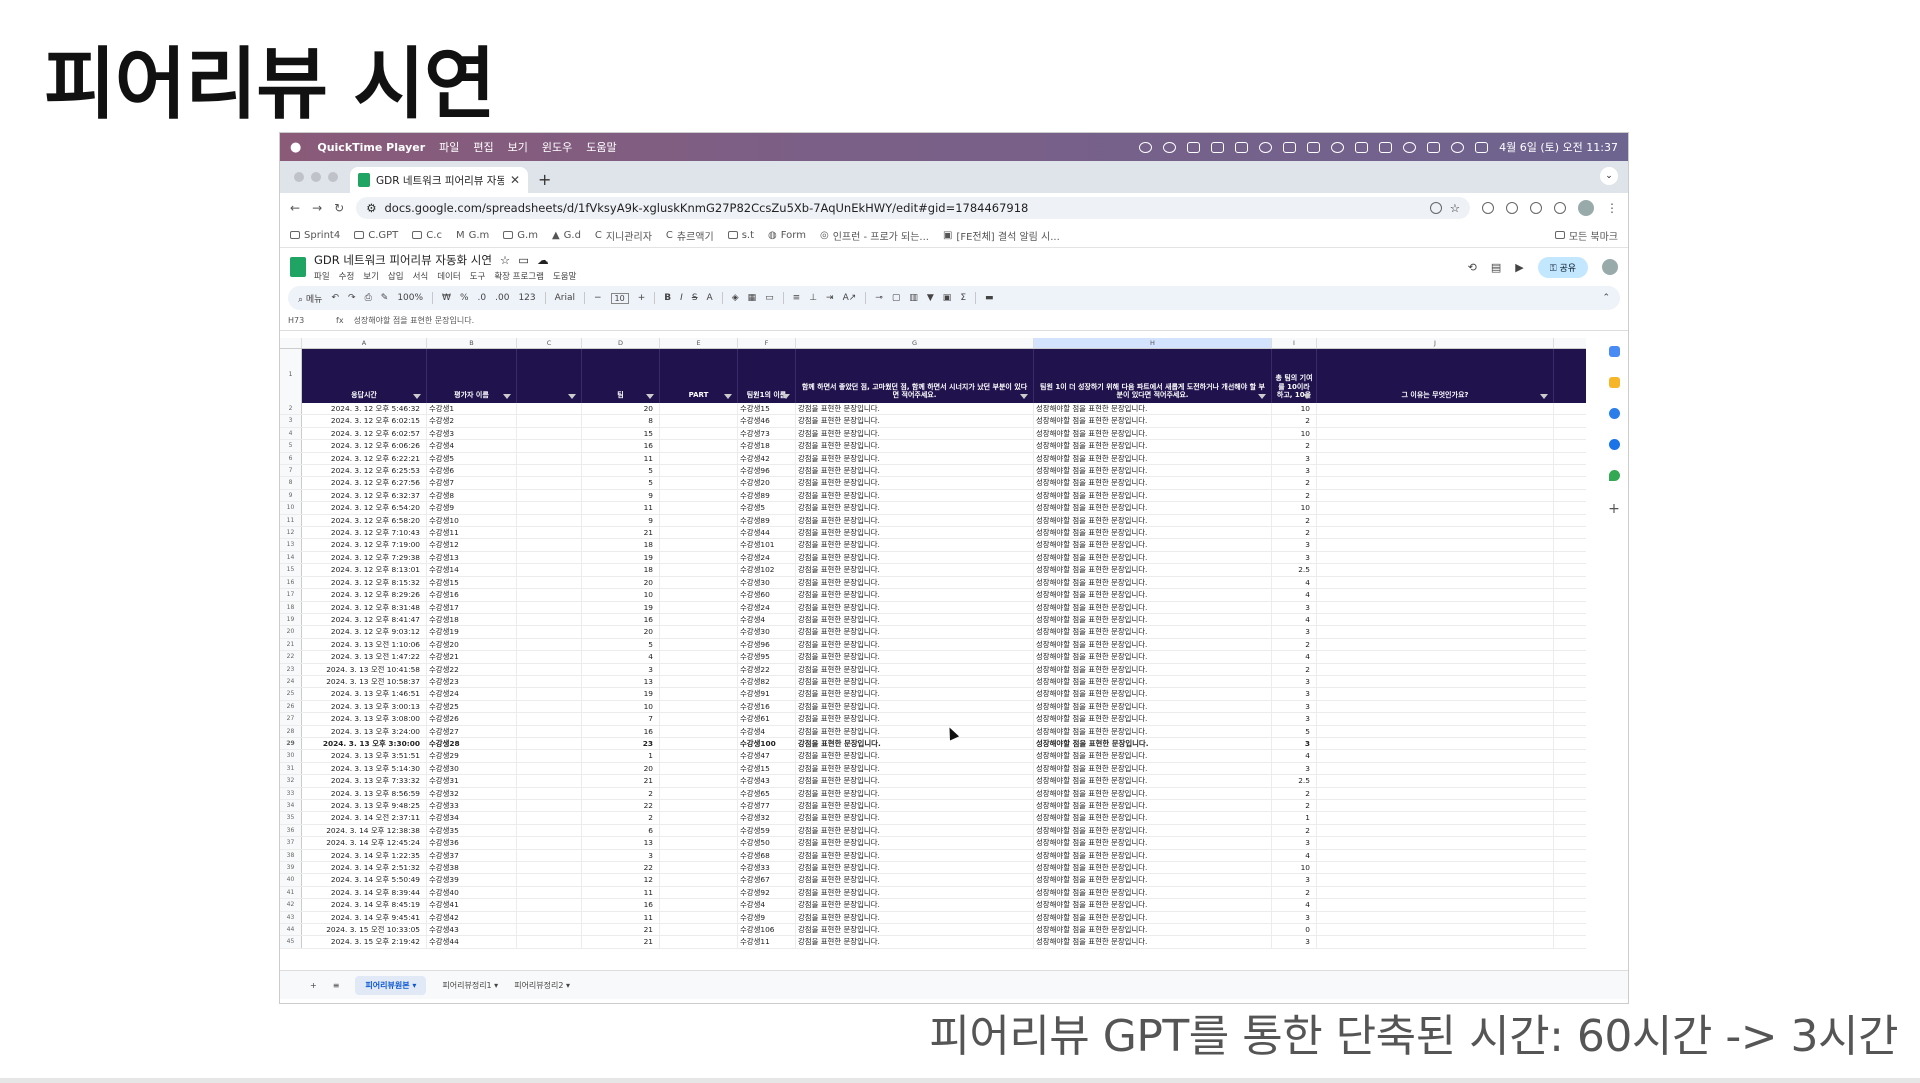 This screenshot has width=1920, height=1083. Describe the element at coordinates (472, 781) in the screenshot. I see `table-cell: 수강생31` at that location.